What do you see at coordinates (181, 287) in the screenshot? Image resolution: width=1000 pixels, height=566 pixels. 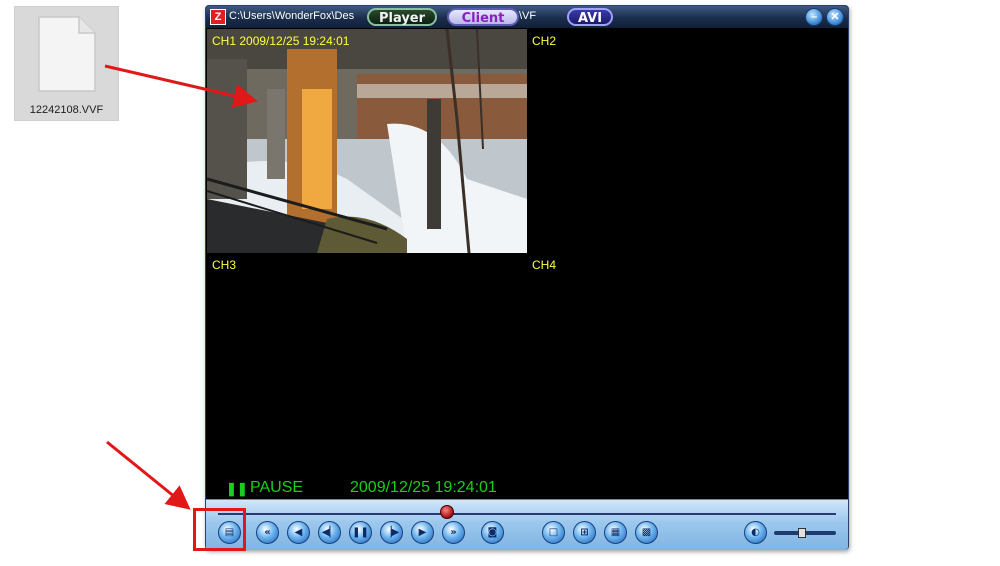 I see `annotation-overlay` at bounding box center [181, 287].